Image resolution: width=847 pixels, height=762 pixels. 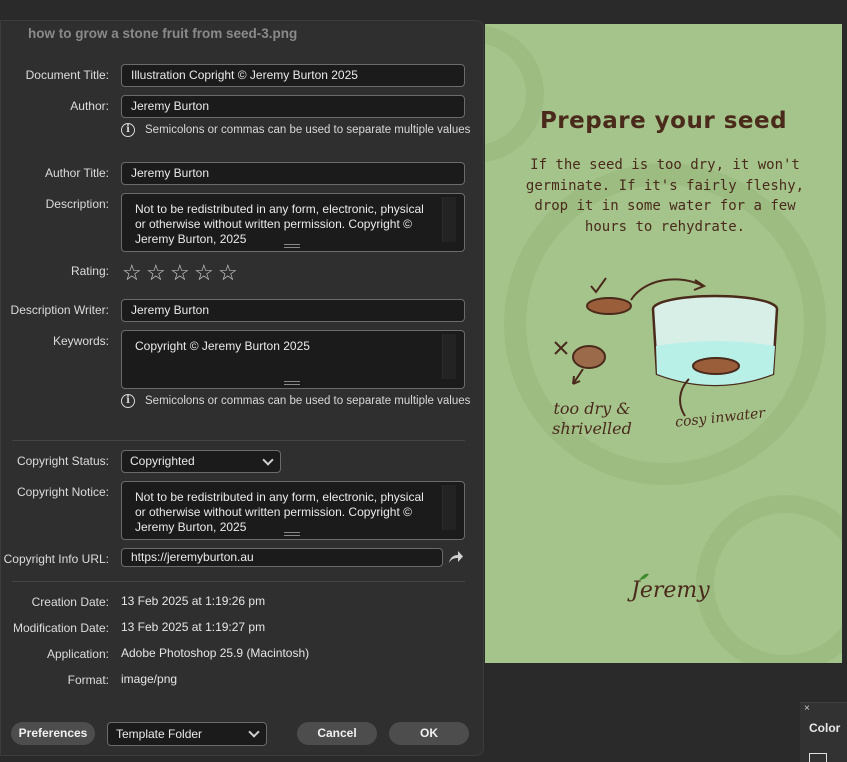 What do you see at coordinates (293, 359) in the screenshot?
I see `keywords-field: Copyright © Jeremy Burton 2025` at bounding box center [293, 359].